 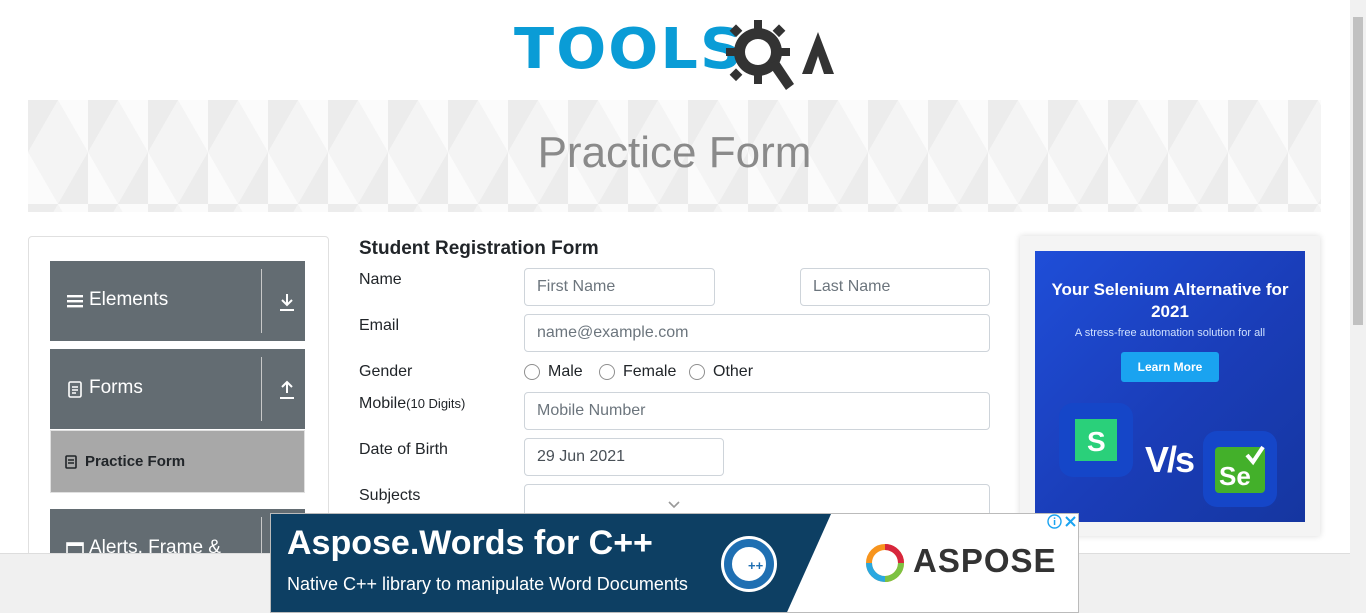 What do you see at coordinates (177, 301) in the screenshot?
I see `sidebar-group-elements: Elements` at bounding box center [177, 301].